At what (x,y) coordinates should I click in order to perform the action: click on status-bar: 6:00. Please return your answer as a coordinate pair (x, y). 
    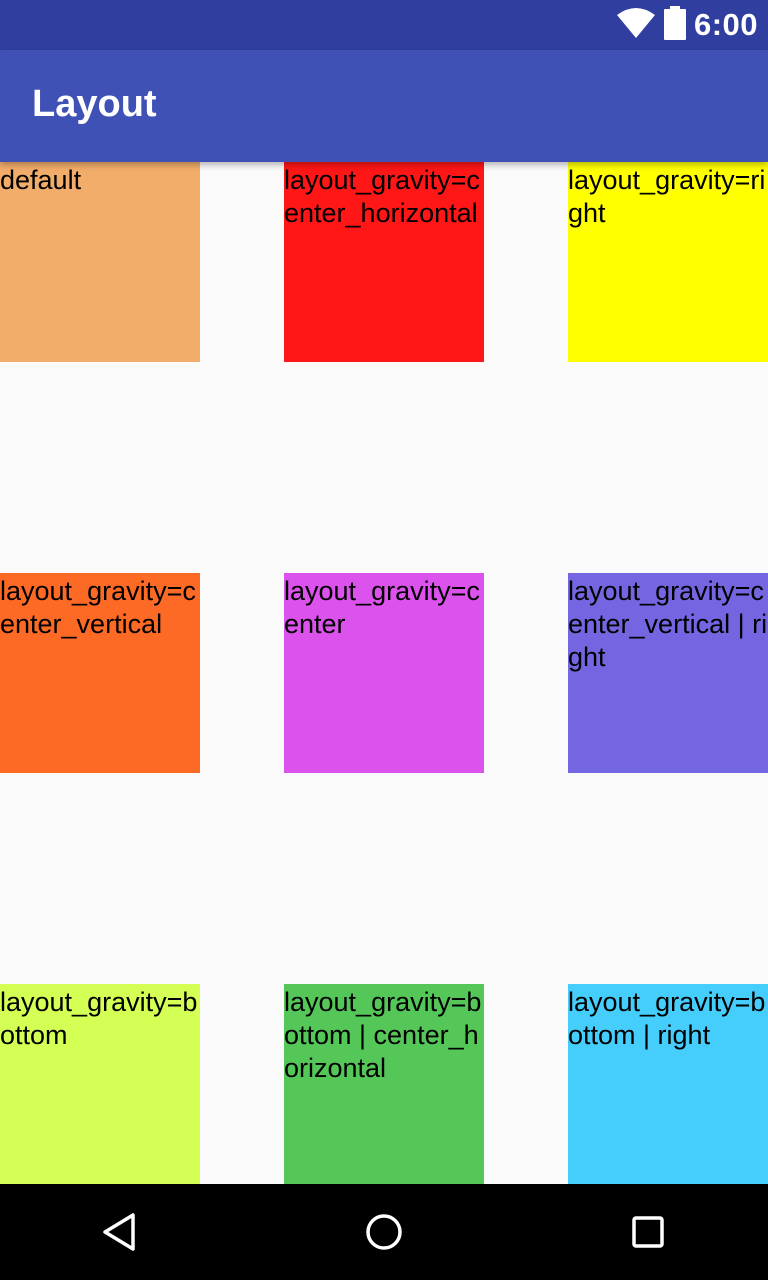
    Looking at the image, I should click on (384, 25).